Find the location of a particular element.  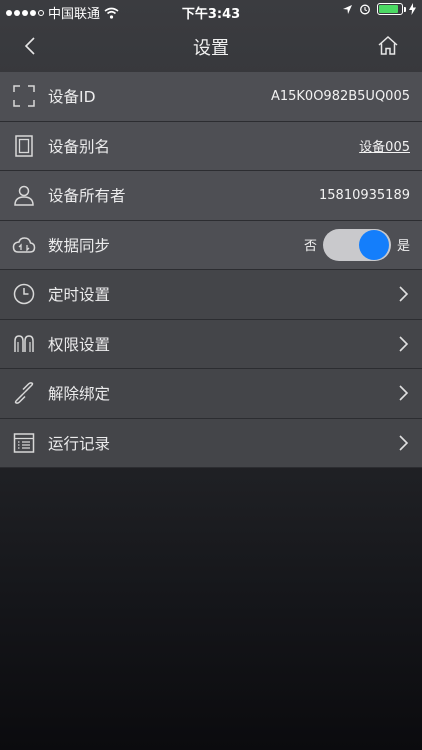

qr-scan-icon is located at coordinates (24, 96).